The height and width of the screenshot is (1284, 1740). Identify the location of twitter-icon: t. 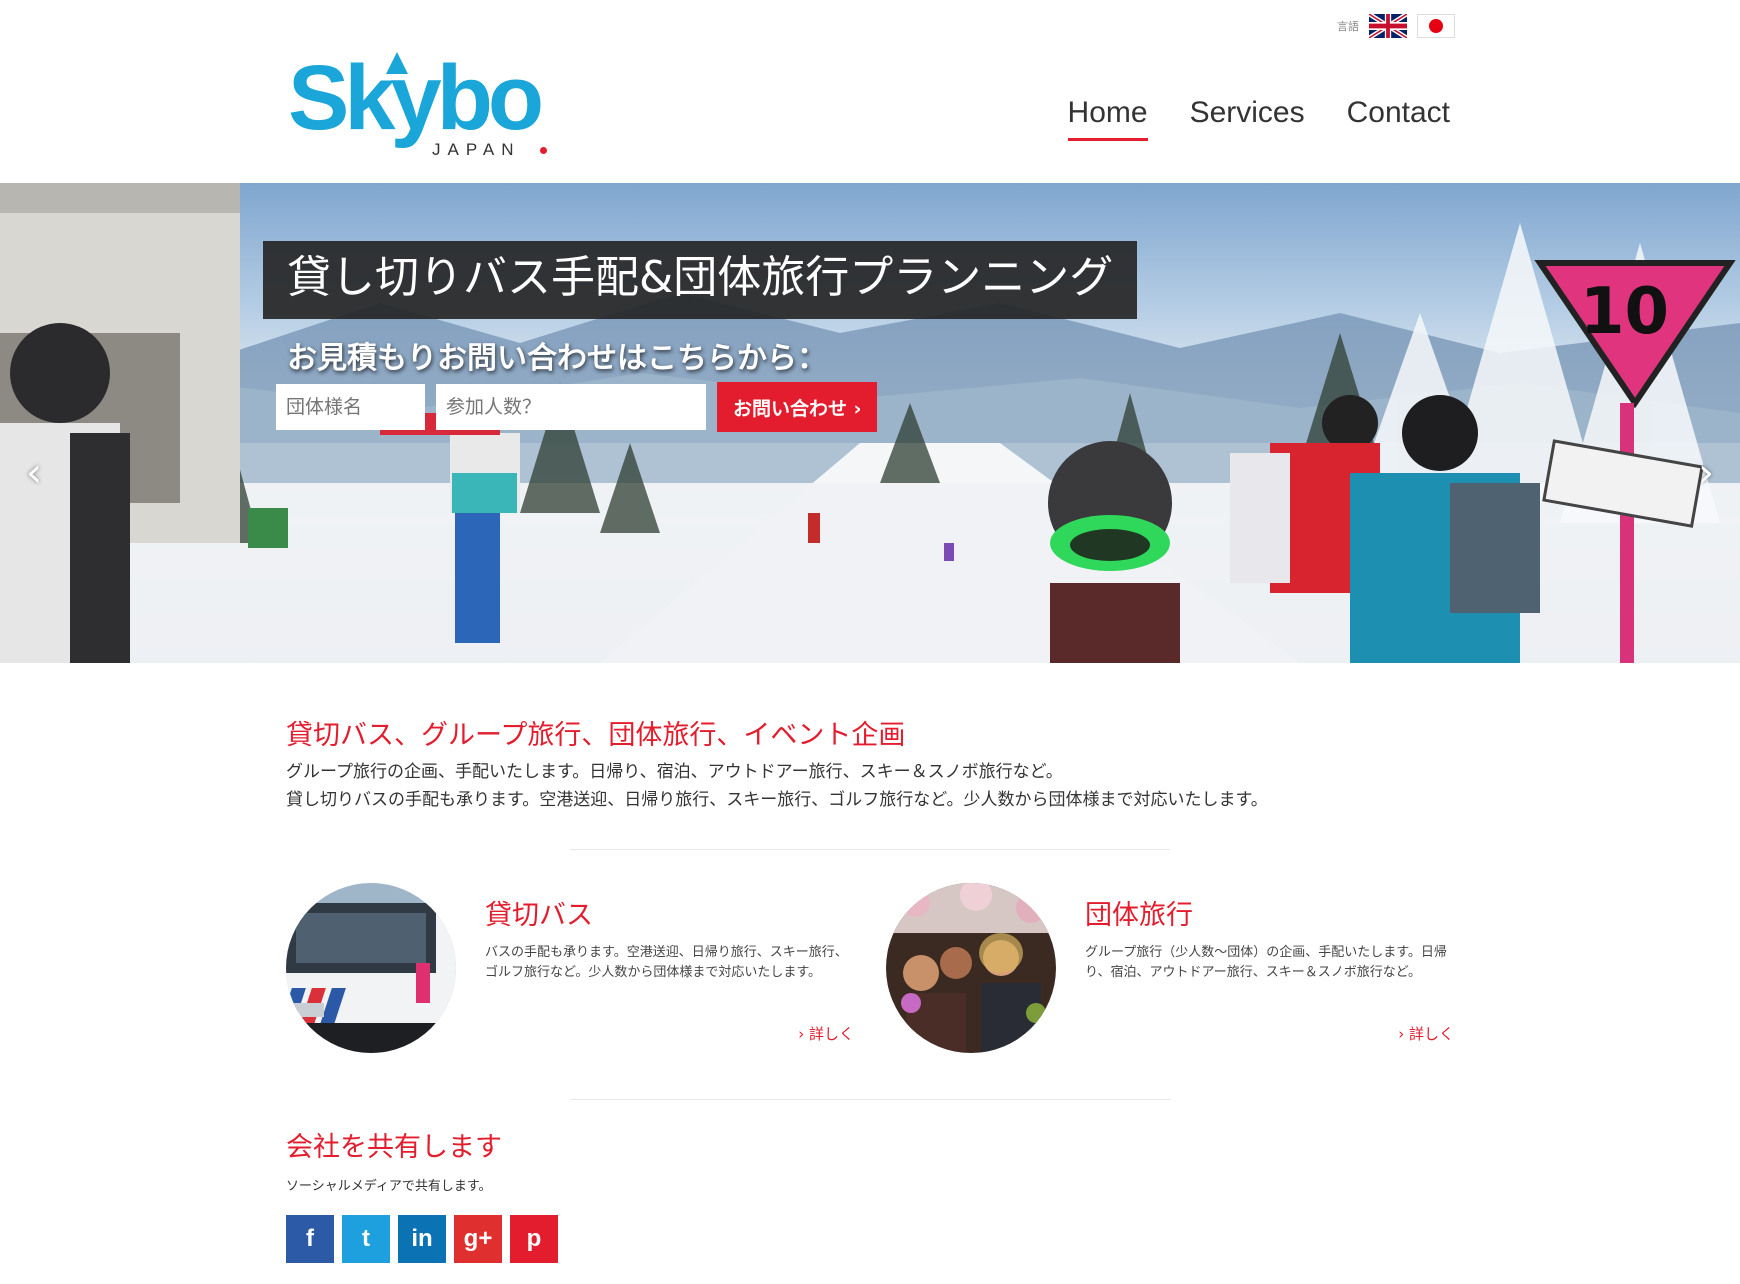
(366, 1239).